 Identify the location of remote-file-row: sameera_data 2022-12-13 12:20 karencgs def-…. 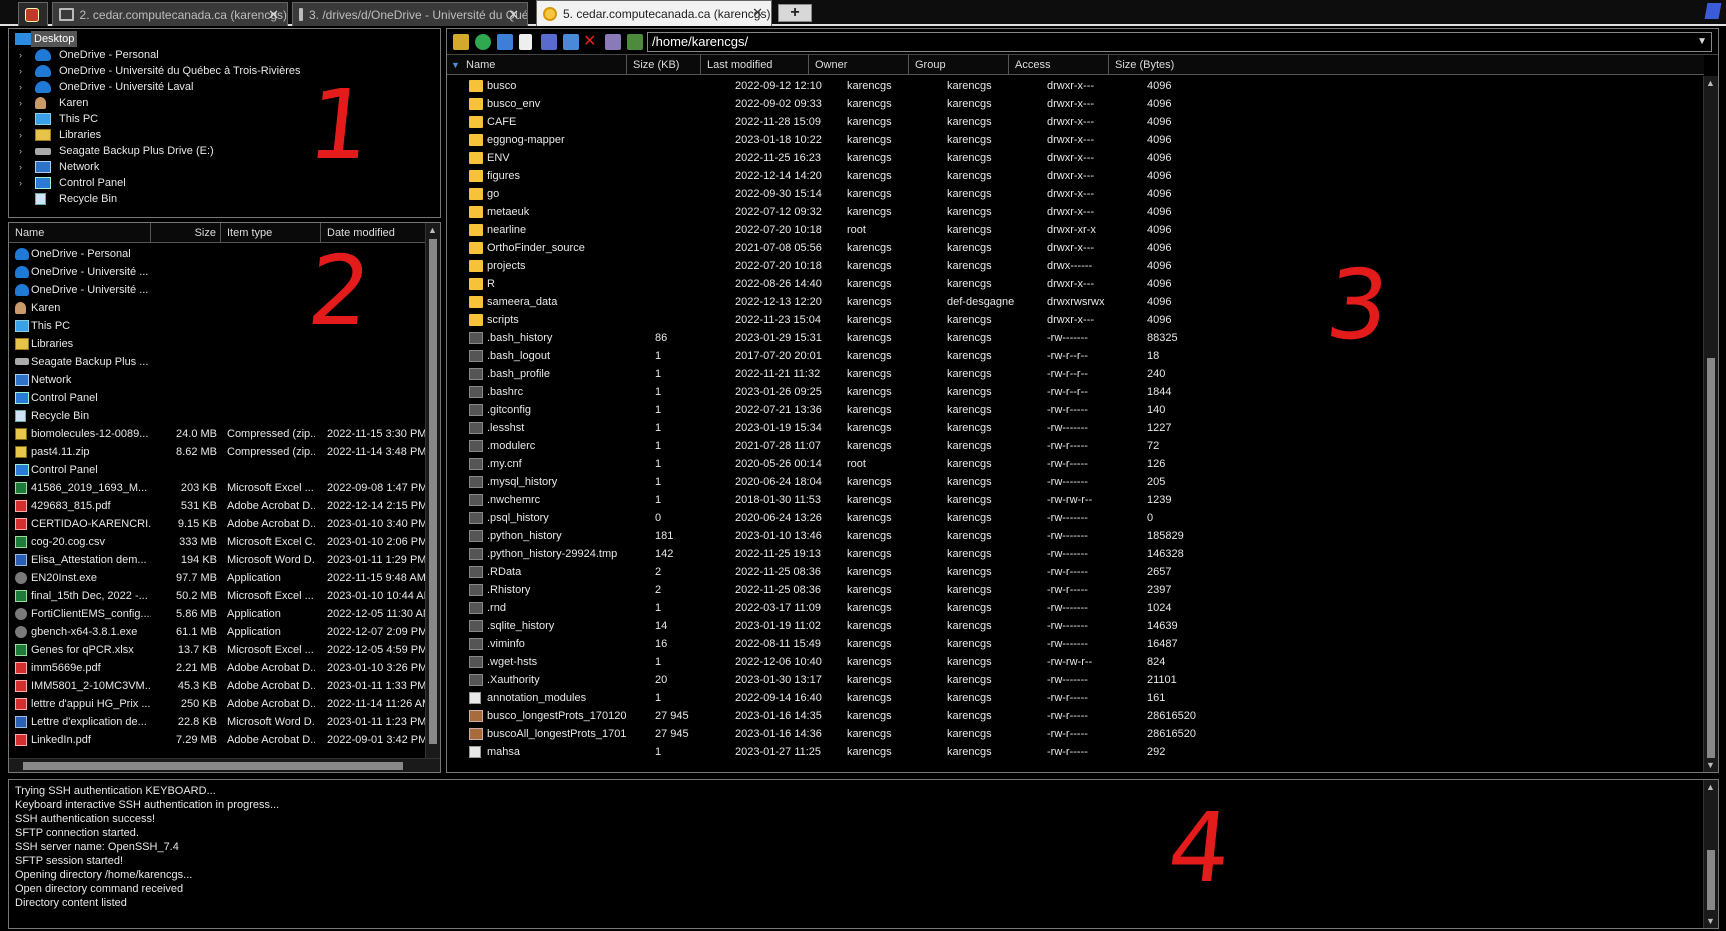
(1075, 302).